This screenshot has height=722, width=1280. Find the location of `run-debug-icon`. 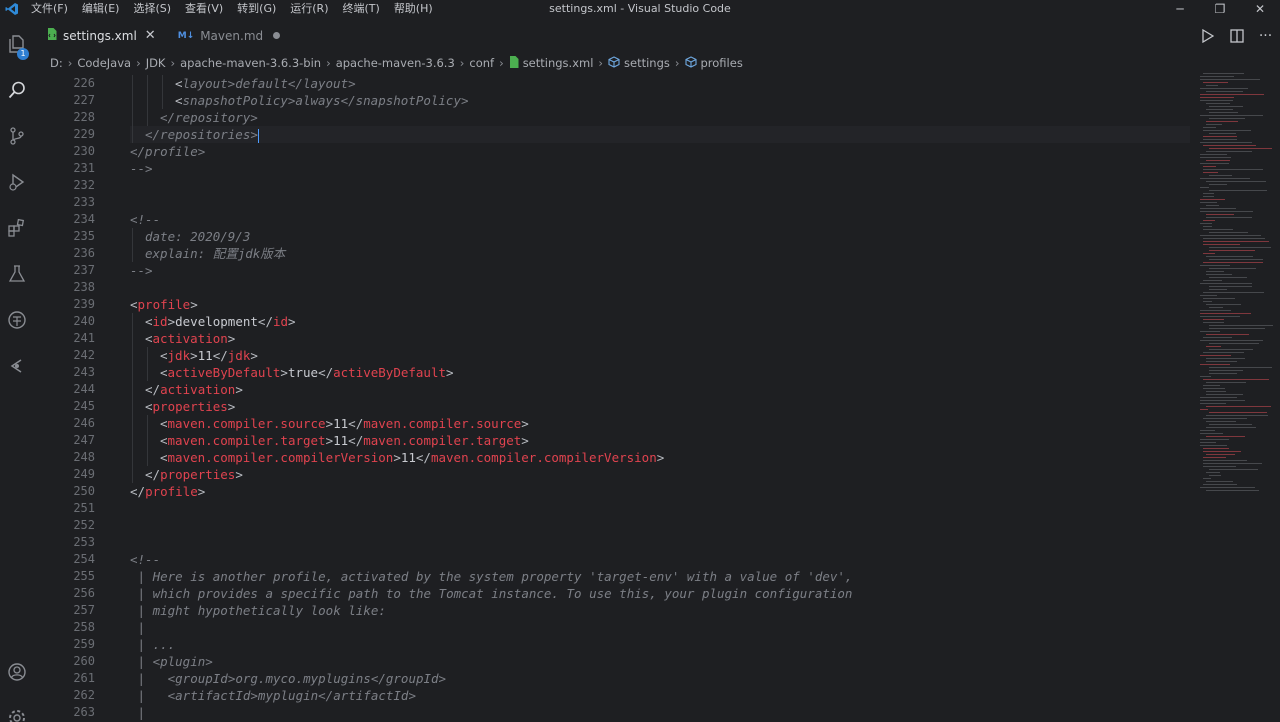

run-debug-icon is located at coordinates (16, 182).